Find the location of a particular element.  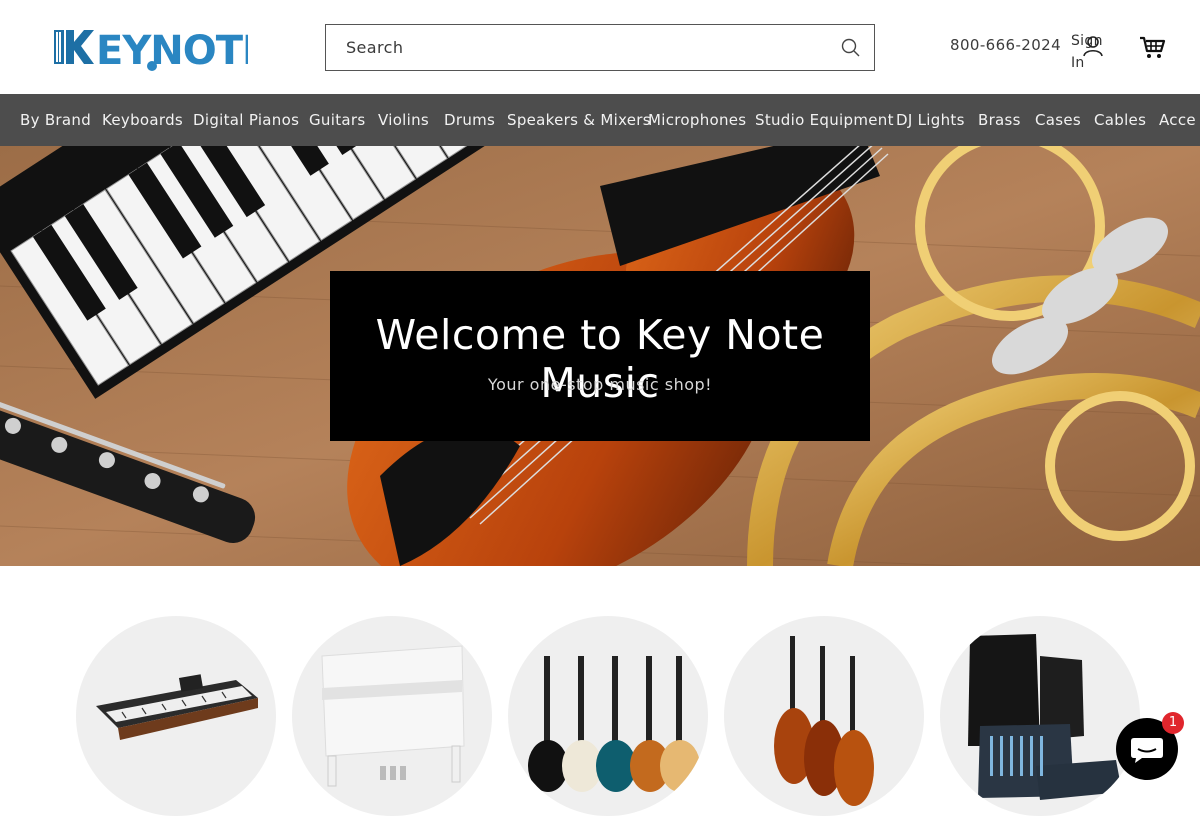

category-speakers-mixers is located at coordinates (1040, 716).